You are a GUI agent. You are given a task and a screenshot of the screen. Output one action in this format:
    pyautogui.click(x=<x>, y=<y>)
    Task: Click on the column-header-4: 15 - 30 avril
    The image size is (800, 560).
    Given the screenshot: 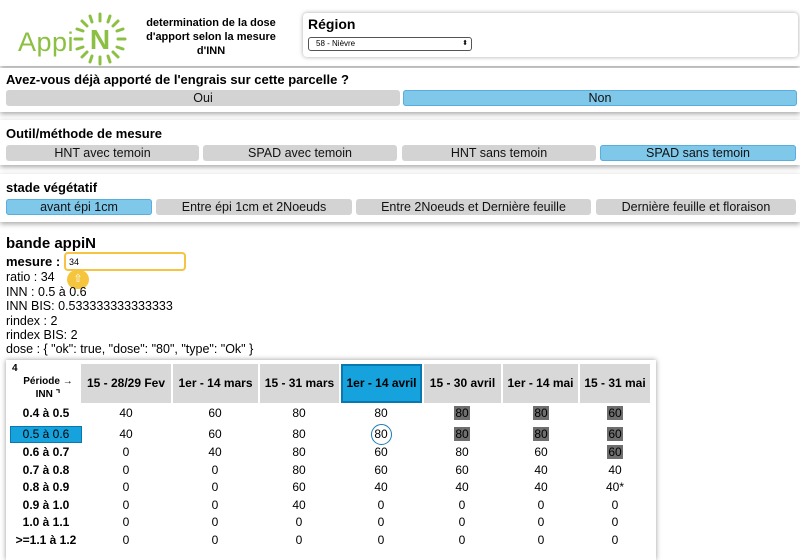 What is the action you would take?
    pyautogui.click(x=462, y=383)
    